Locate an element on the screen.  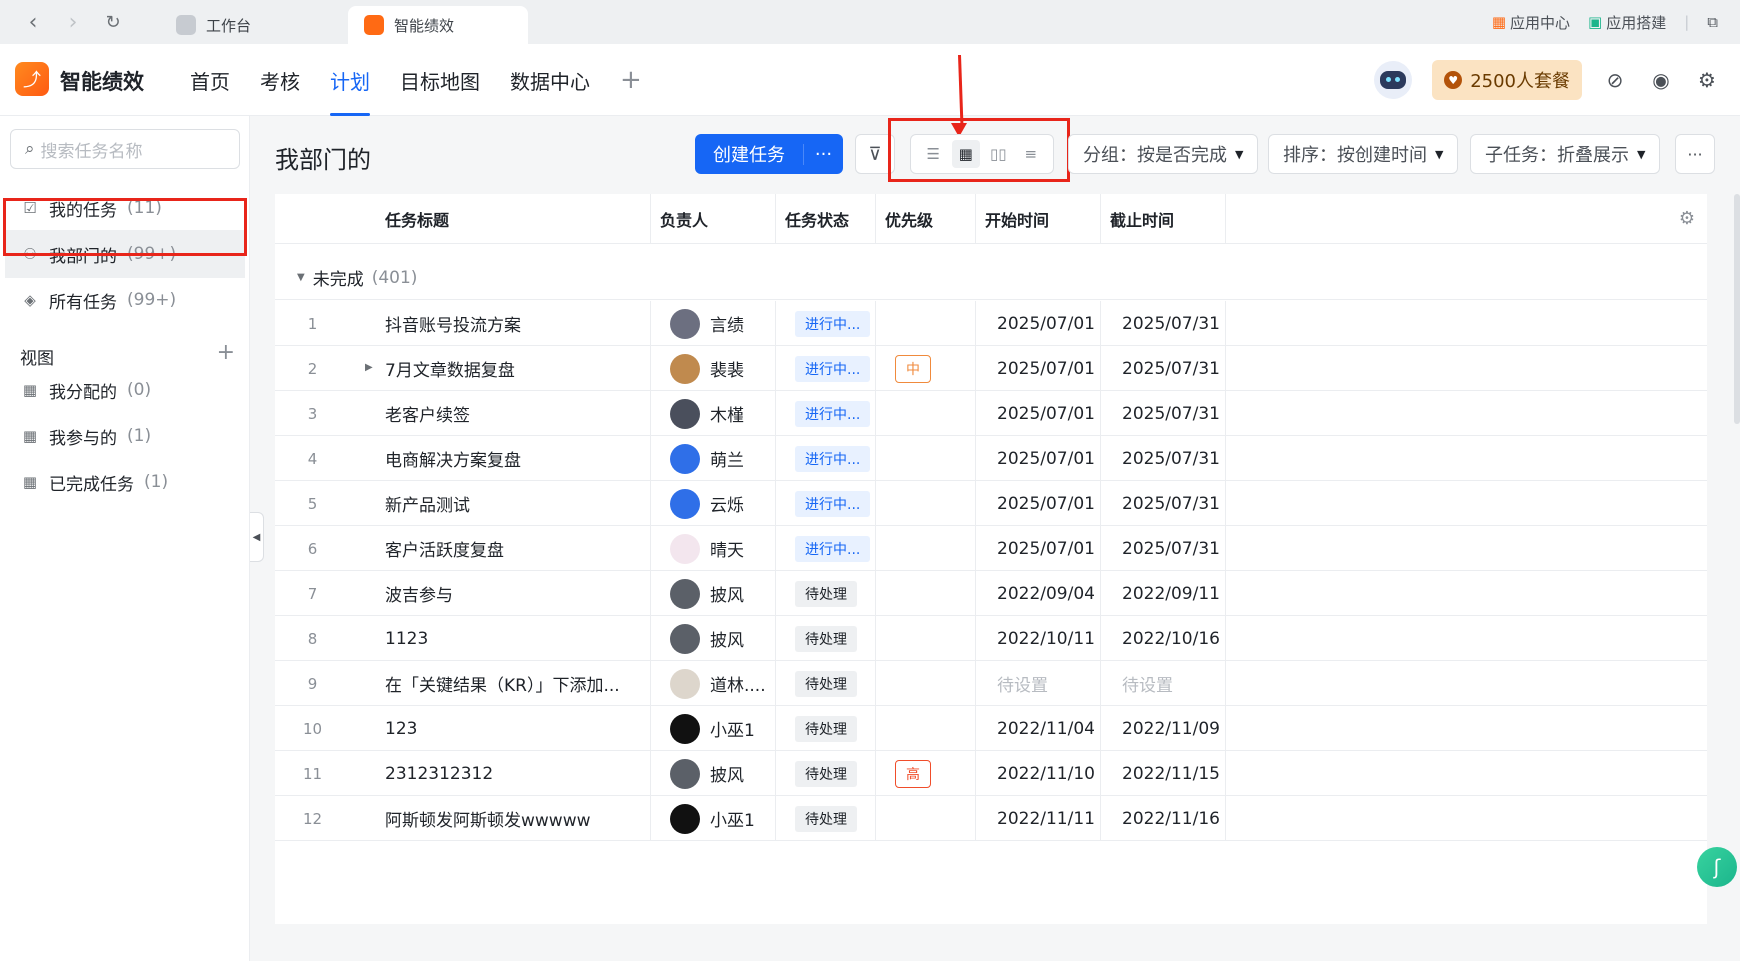
task-title: 123 is located at coordinates (505, 728).